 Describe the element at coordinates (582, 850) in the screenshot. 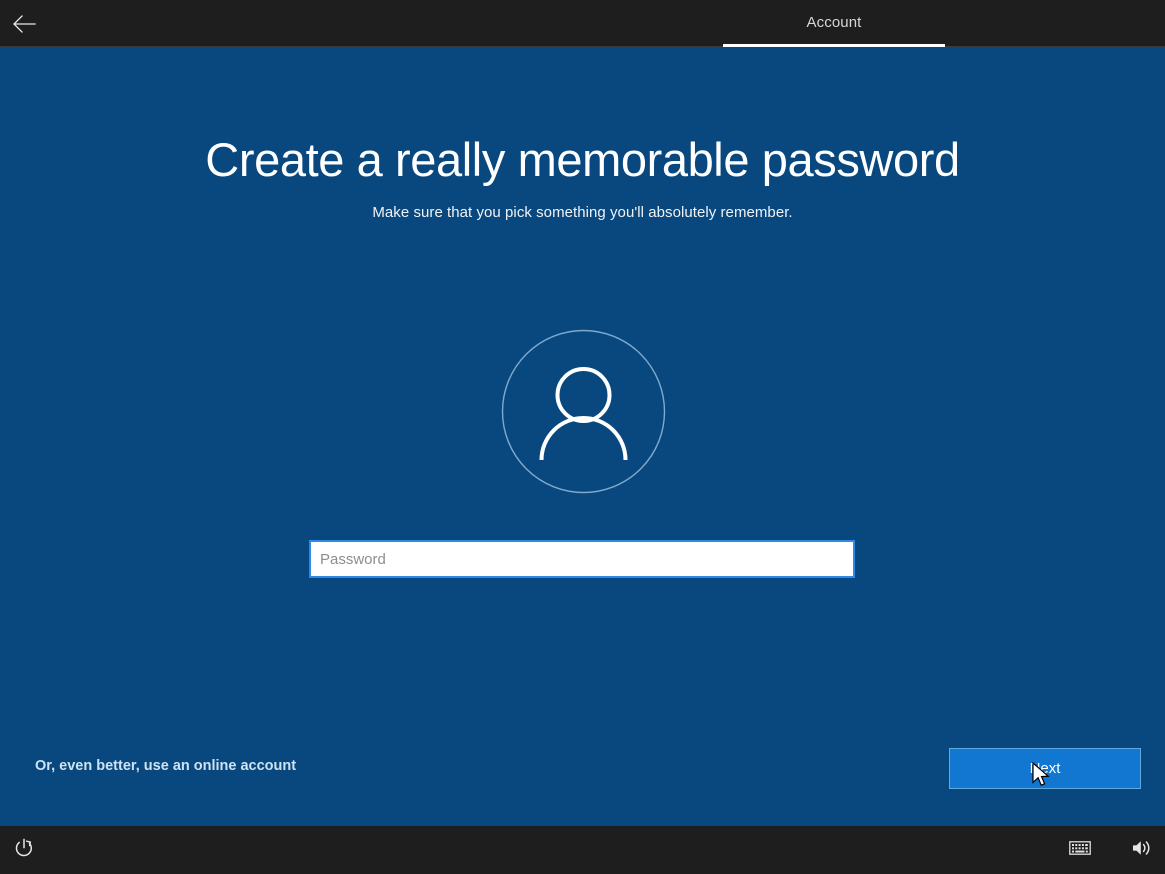

I see `taskbar` at that location.